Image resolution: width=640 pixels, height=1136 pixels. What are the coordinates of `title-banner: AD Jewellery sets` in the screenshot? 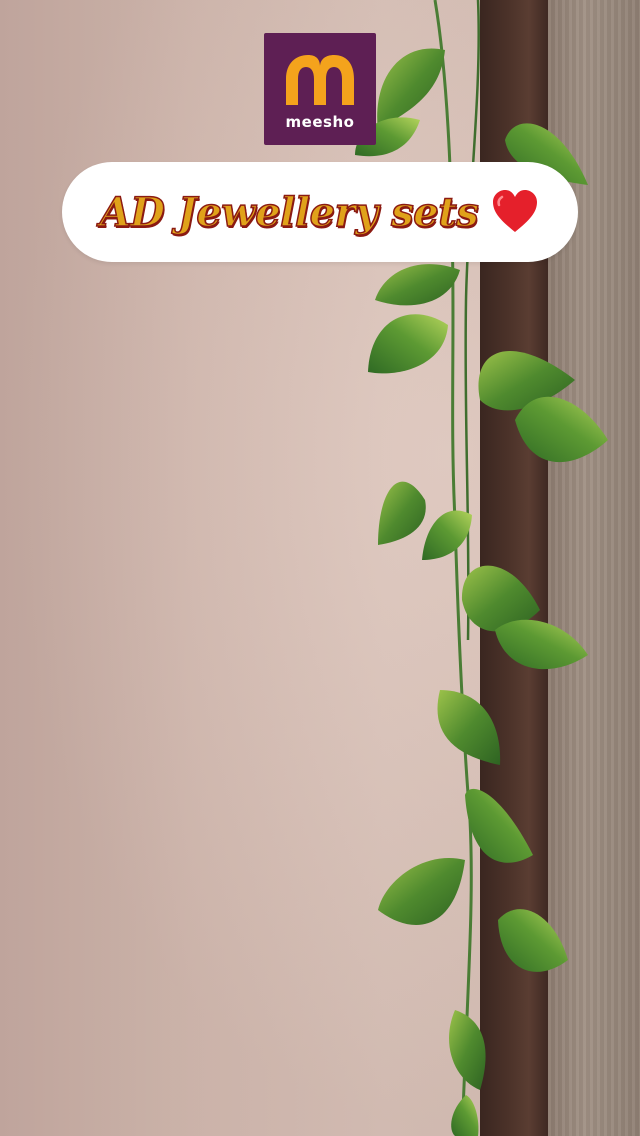 It's located at (320, 212).